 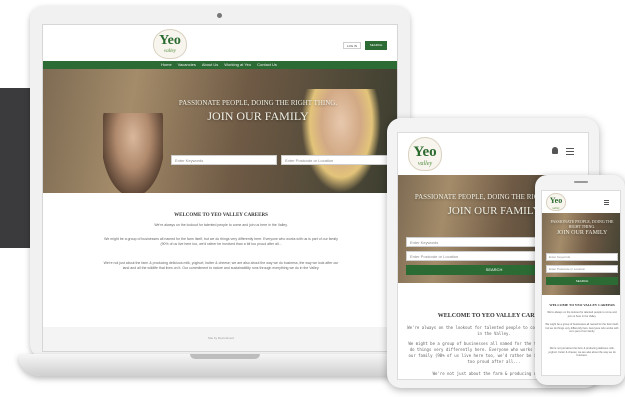 I want to click on nav-vacancies: Vacancies, so click(x=187, y=64).